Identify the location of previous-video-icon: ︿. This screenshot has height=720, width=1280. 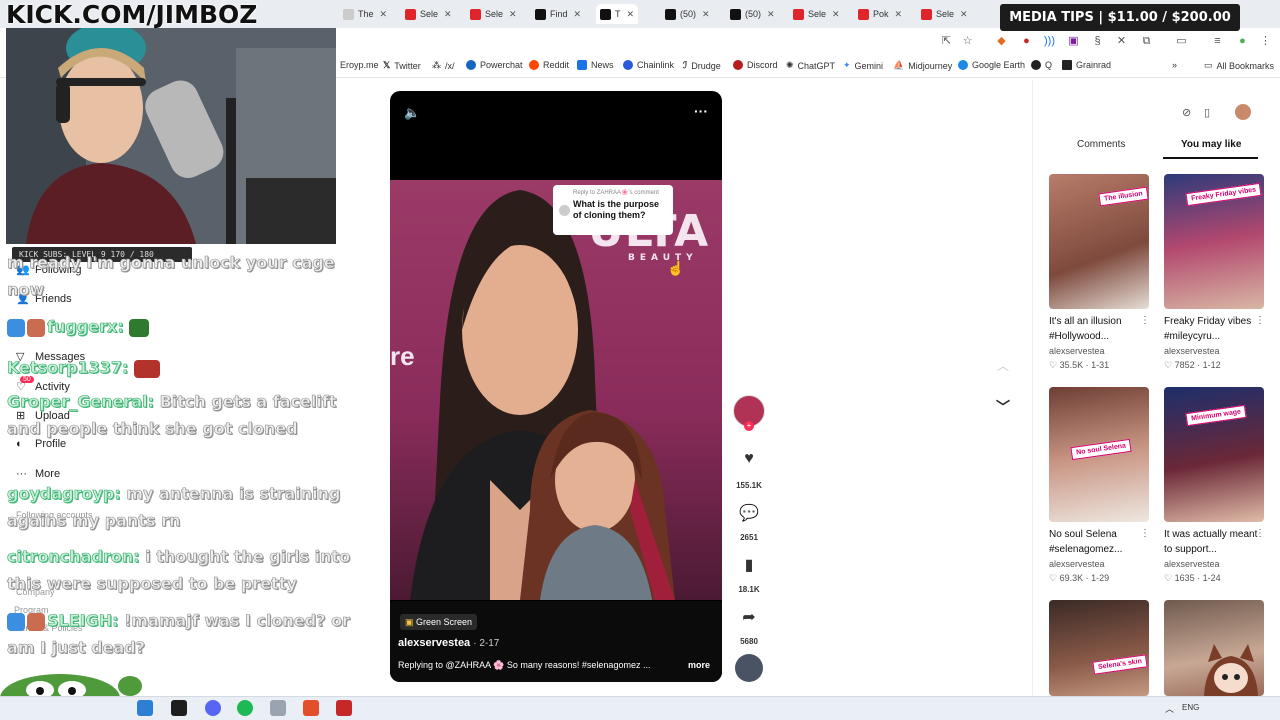
(1003, 365).